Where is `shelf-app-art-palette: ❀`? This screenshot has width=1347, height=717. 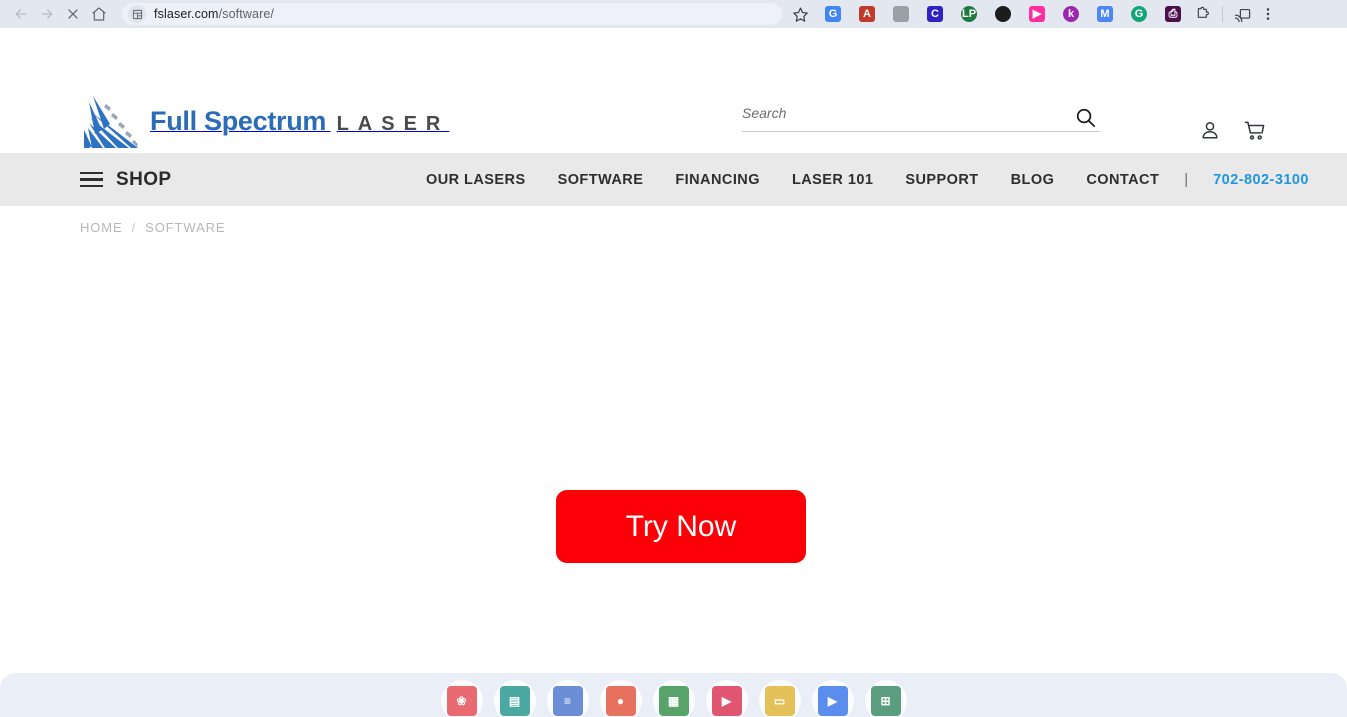 shelf-app-art-palette: ❀ is located at coordinates (461, 698).